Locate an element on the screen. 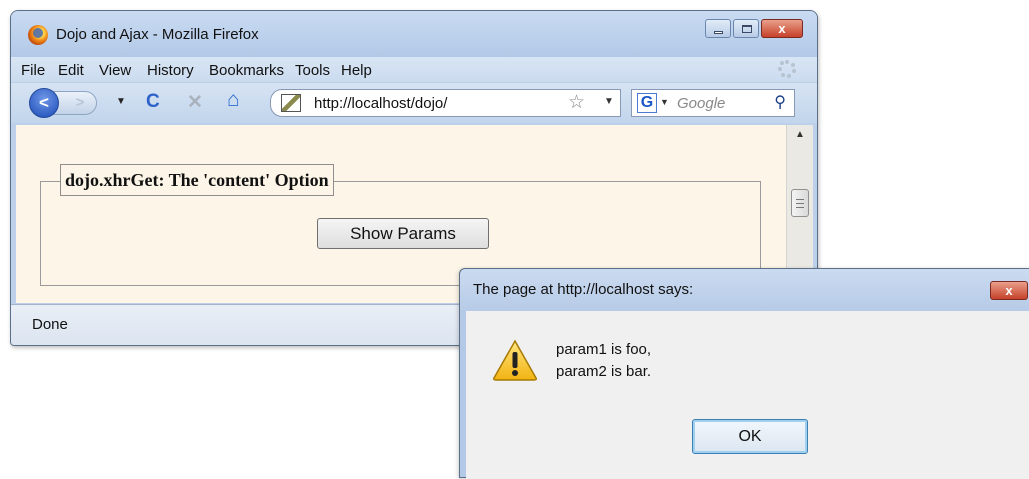 The image size is (1029, 479). status-text: Done is located at coordinates (50, 324).